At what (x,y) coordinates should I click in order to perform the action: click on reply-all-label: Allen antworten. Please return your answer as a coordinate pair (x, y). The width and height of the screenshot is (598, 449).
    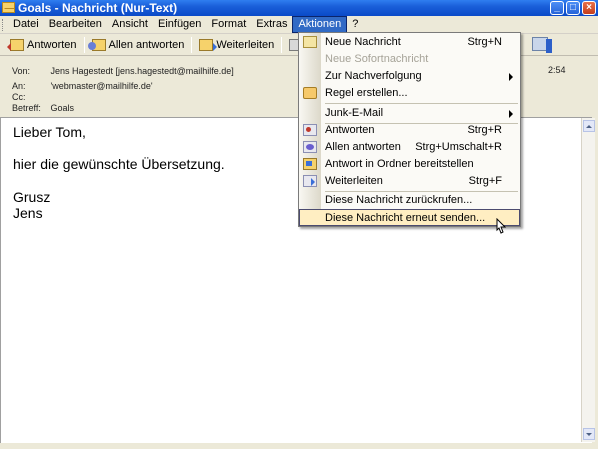
    Looking at the image, I should click on (146, 44).